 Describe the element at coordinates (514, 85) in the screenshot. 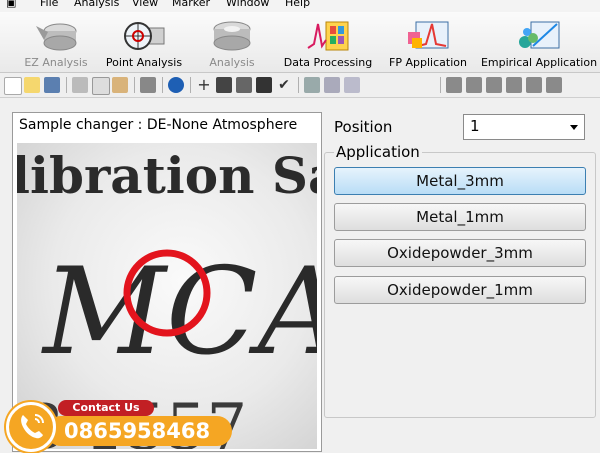

I see `nav-last-icon` at that location.